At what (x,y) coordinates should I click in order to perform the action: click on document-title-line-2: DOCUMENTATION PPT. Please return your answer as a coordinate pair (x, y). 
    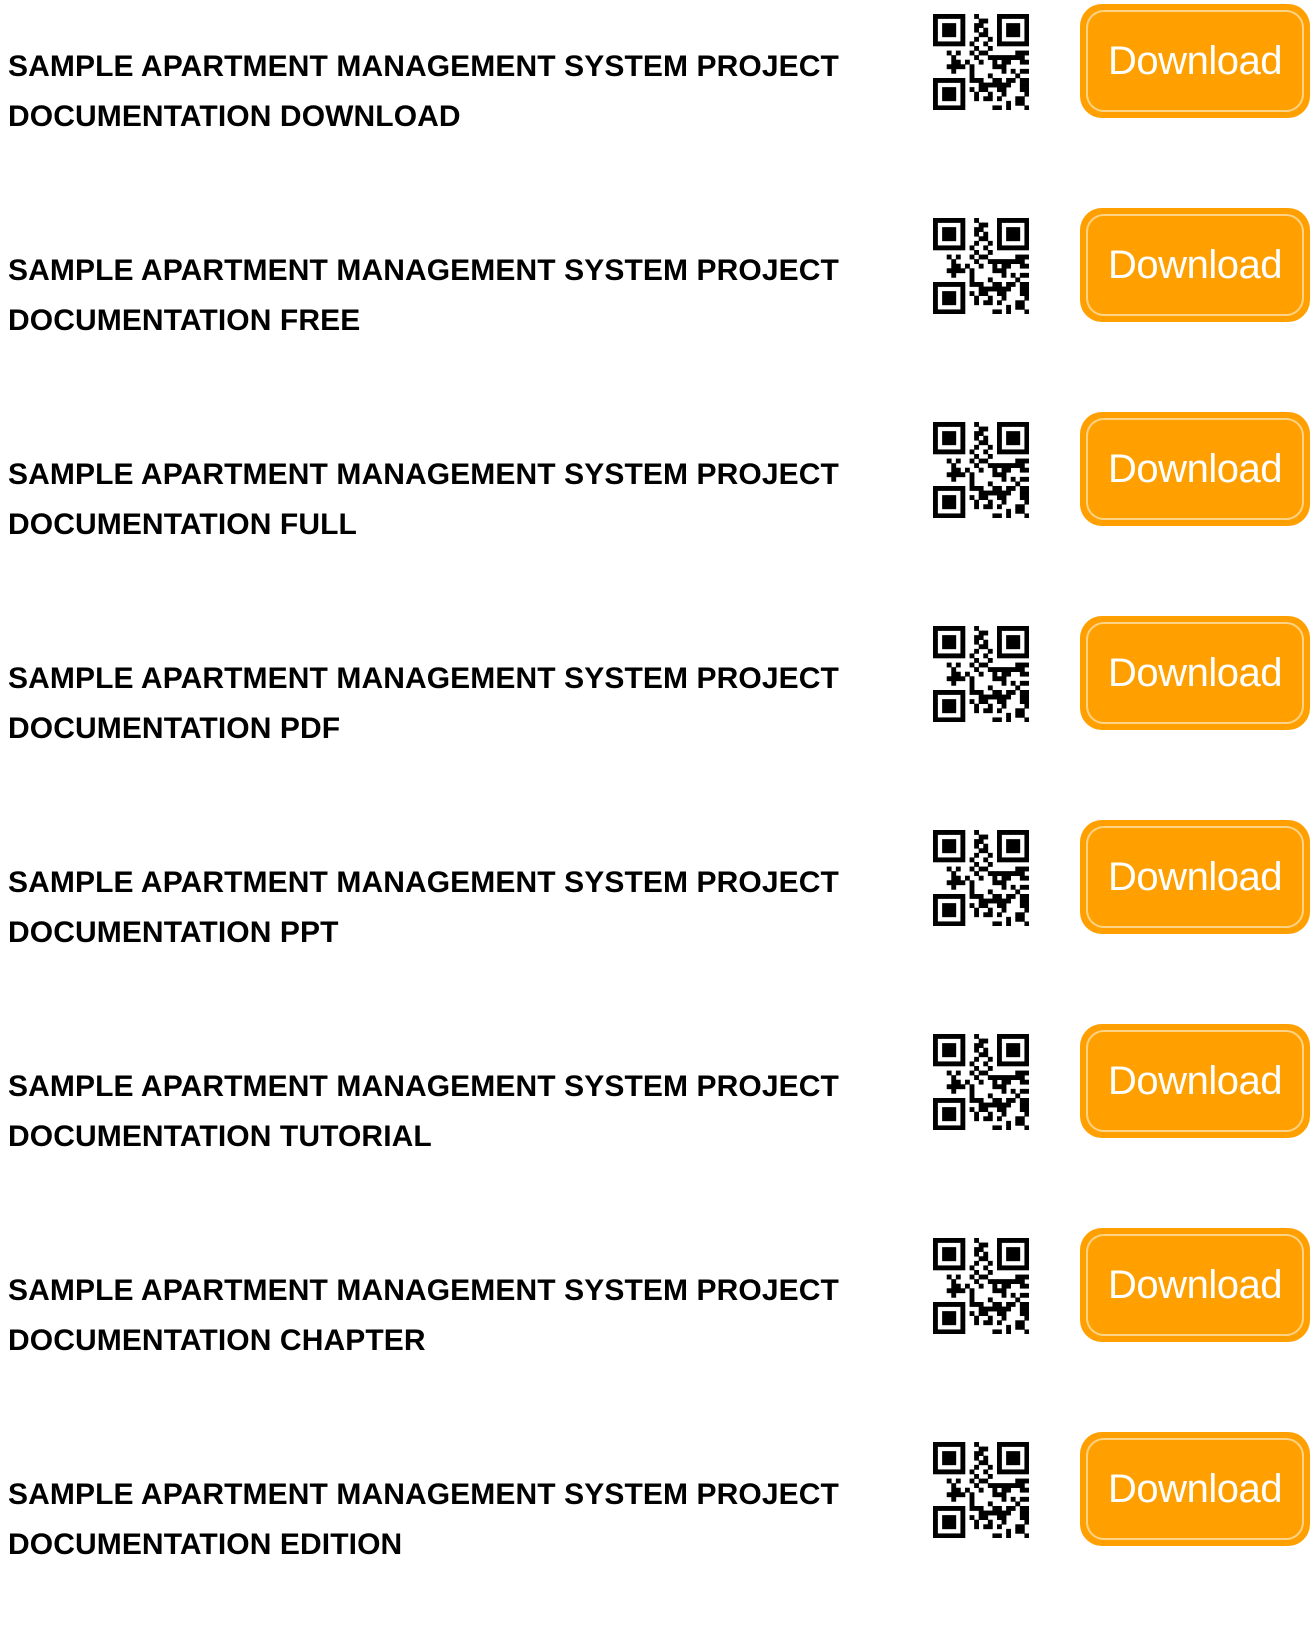
    Looking at the image, I should click on (173, 932).